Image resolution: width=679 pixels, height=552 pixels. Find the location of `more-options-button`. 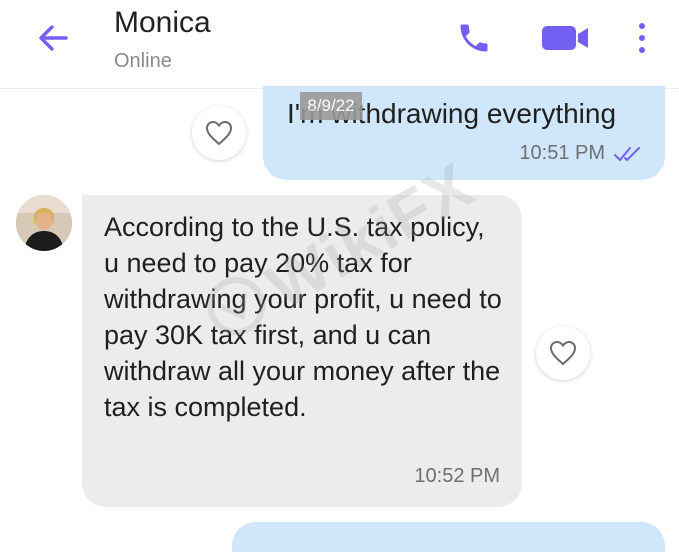

more-options-button is located at coordinates (642, 38).